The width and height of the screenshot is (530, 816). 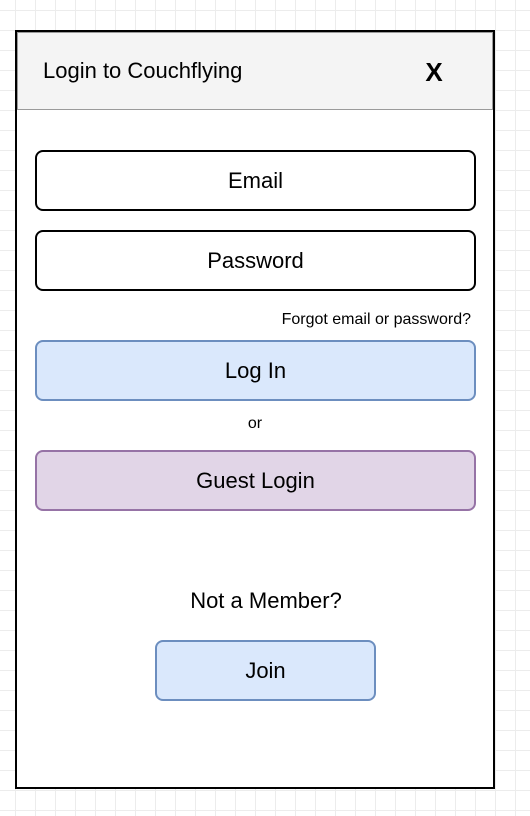 I want to click on password-field, so click(x=255, y=260).